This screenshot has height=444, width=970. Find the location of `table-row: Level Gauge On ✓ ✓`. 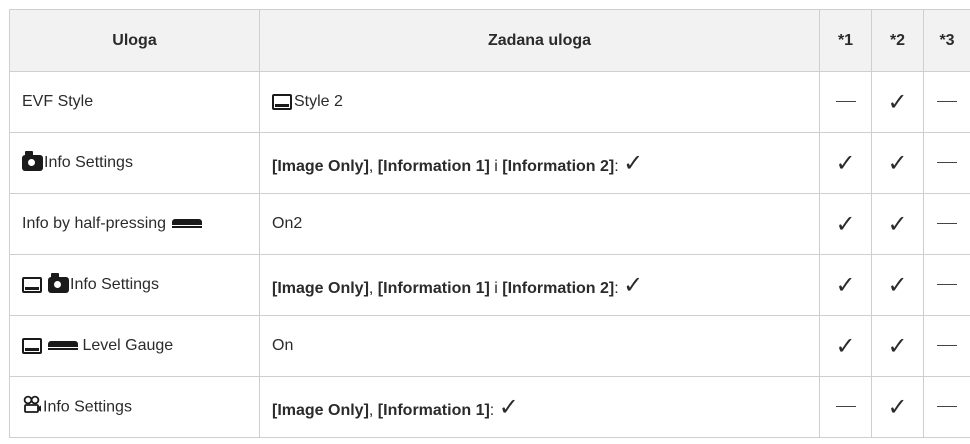

table-row: Level Gauge On ✓ ✓ is located at coordinates (489, 346).